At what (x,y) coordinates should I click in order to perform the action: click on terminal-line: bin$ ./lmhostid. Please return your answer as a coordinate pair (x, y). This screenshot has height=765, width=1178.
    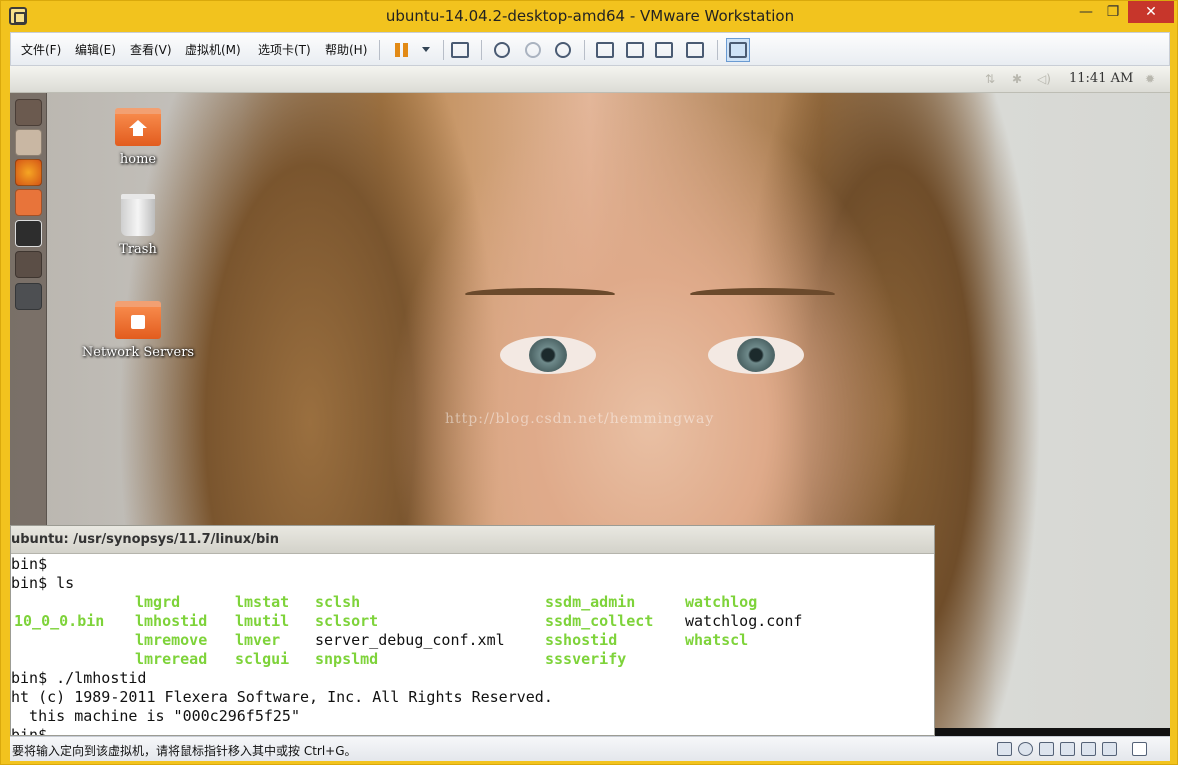
    Looking at the image, I should click on (79, 678).